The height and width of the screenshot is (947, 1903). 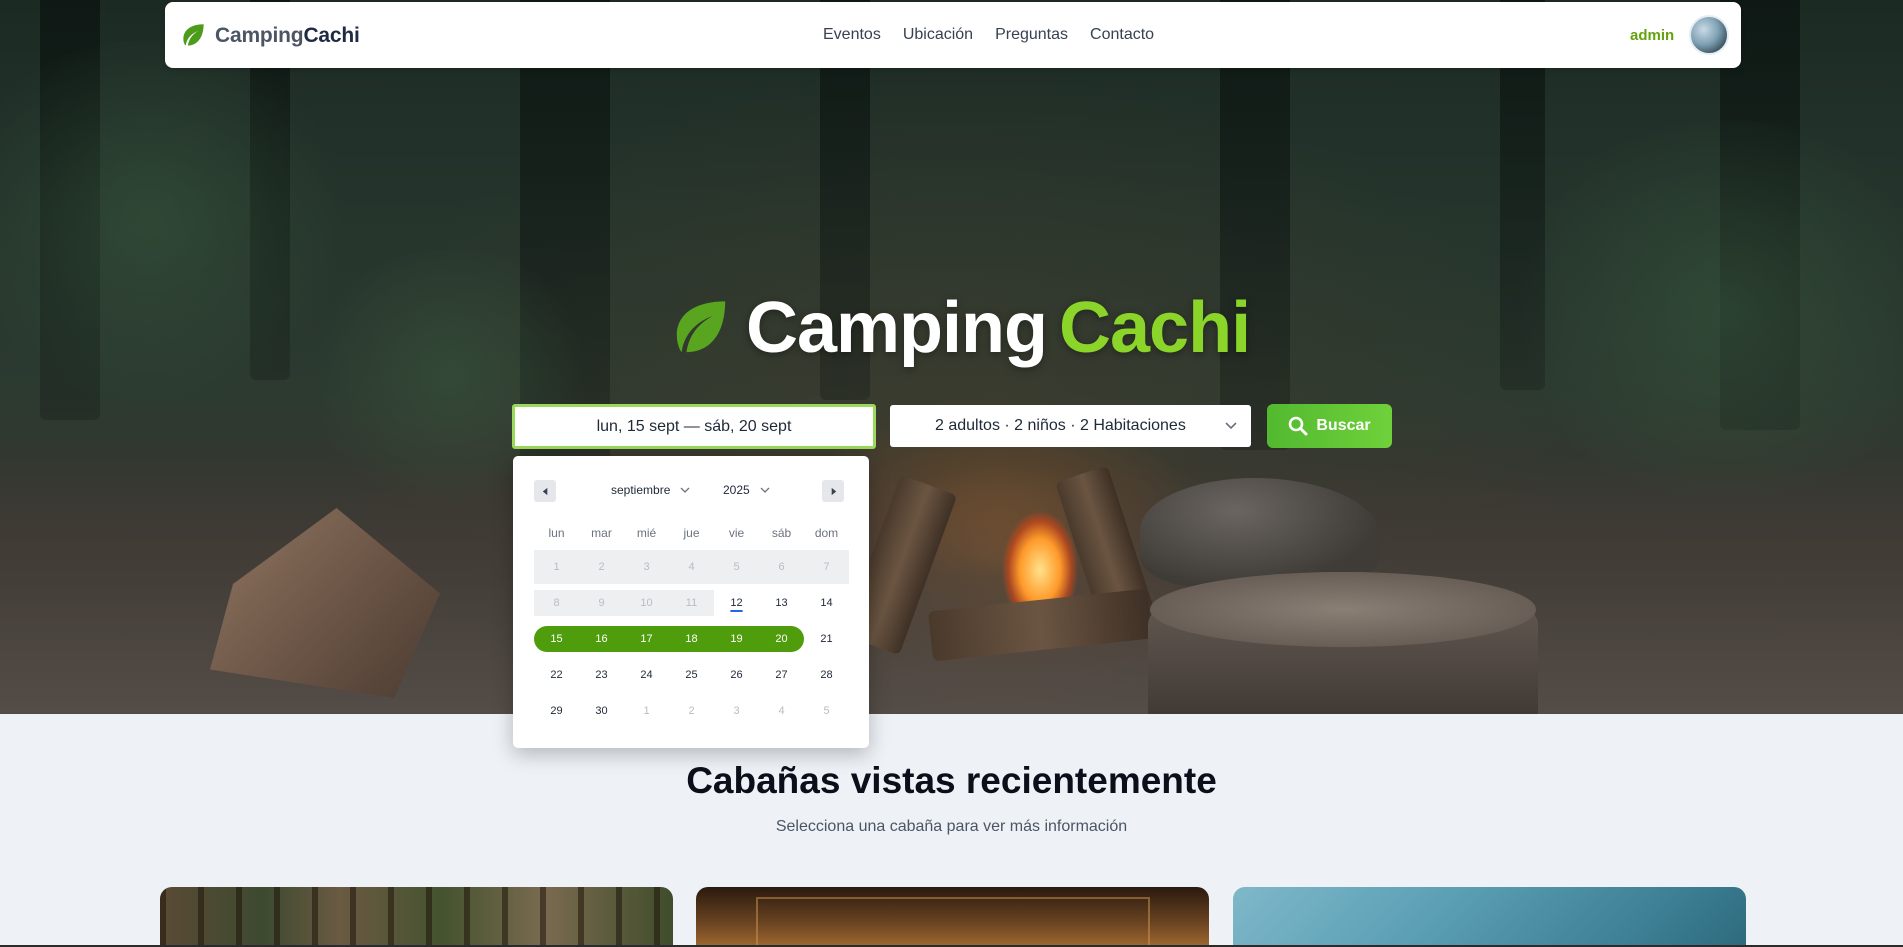 What do you see at coordinates (601, 603) in the screenshot?
I see `calendar-day: 9` at bounding box center [601, 603].